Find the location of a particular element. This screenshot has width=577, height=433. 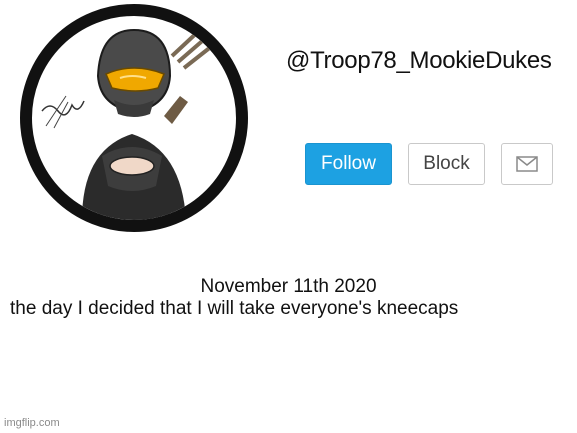

follow-button: Follow is located at coordinates (348, 164).